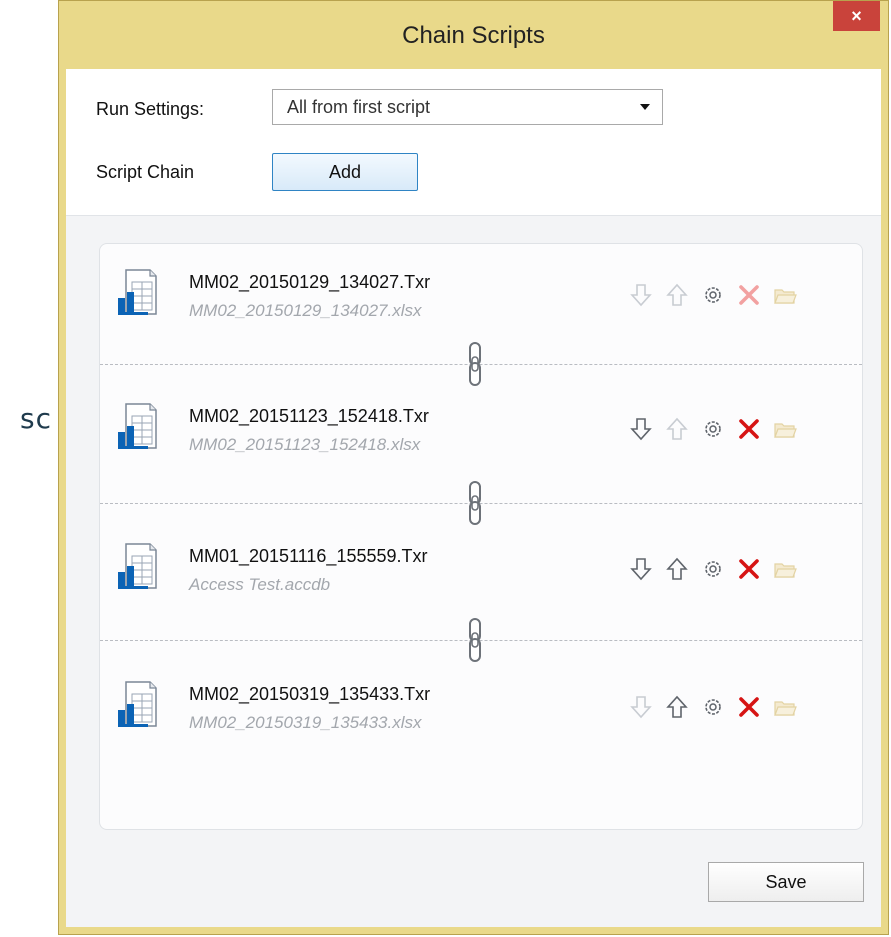  I want to click on script-name: MM02_20150319_135433.Txr, so click(310, 694).